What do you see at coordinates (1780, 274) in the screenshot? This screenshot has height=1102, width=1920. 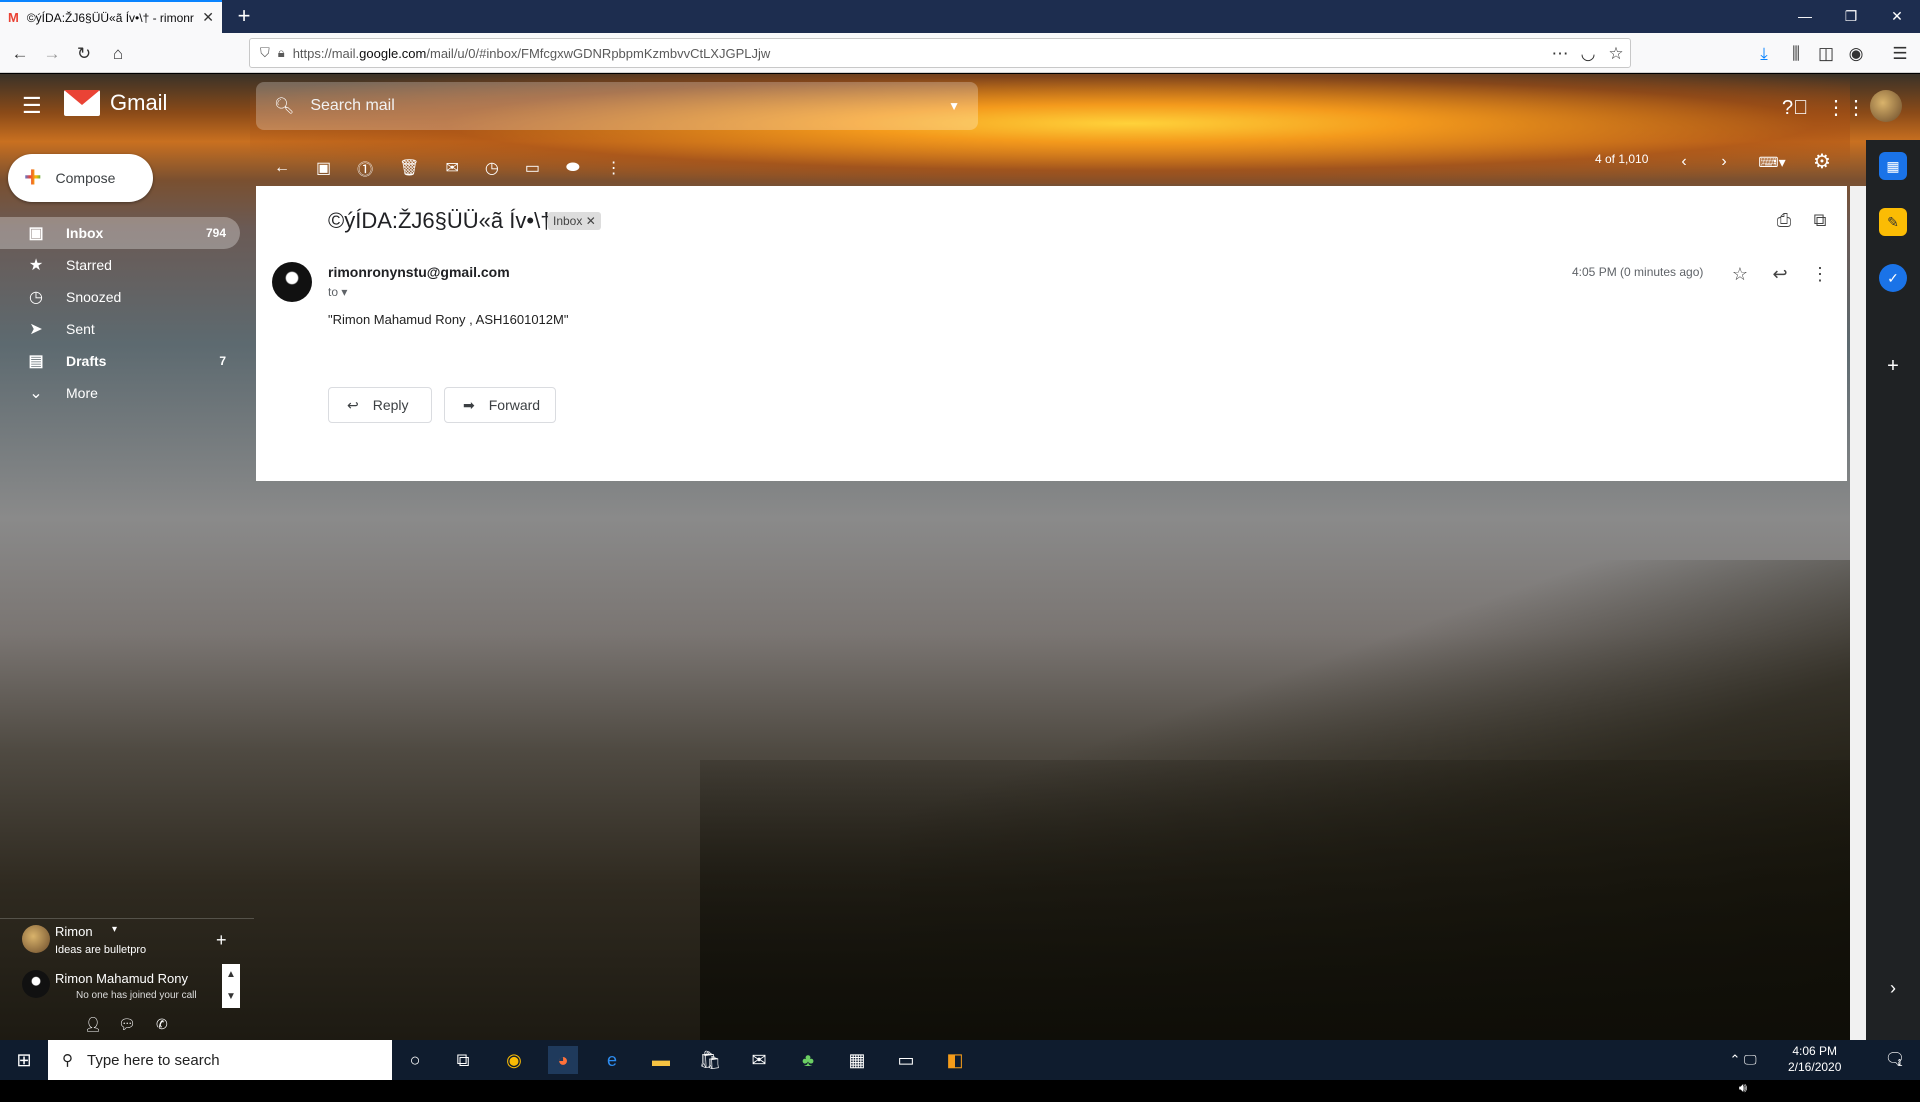 I see `reply-icon: ↩` at bounding box center [1780, 274].